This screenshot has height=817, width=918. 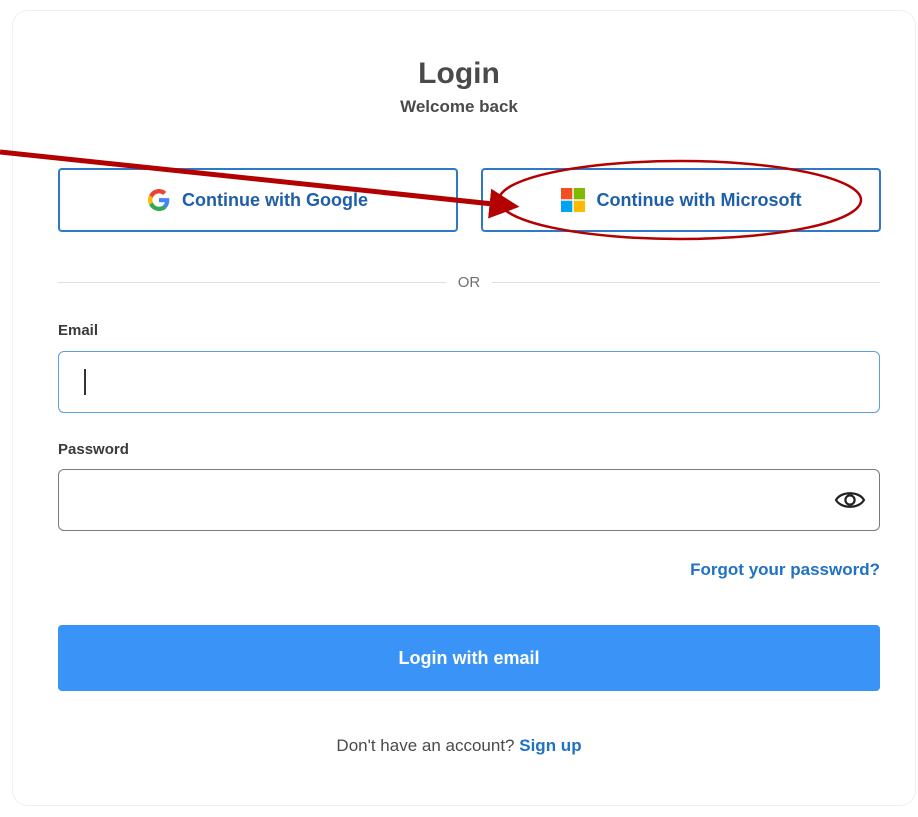 I want to click on signup-prompt-text: Don't have an account?, so click(x=428, y=745).